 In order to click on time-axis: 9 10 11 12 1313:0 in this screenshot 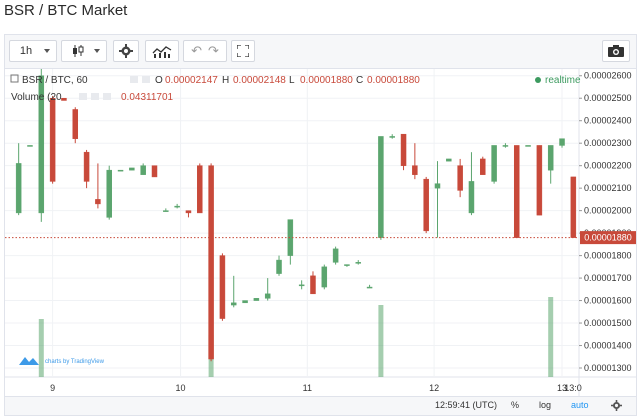, I will do `click(316, 388)`.